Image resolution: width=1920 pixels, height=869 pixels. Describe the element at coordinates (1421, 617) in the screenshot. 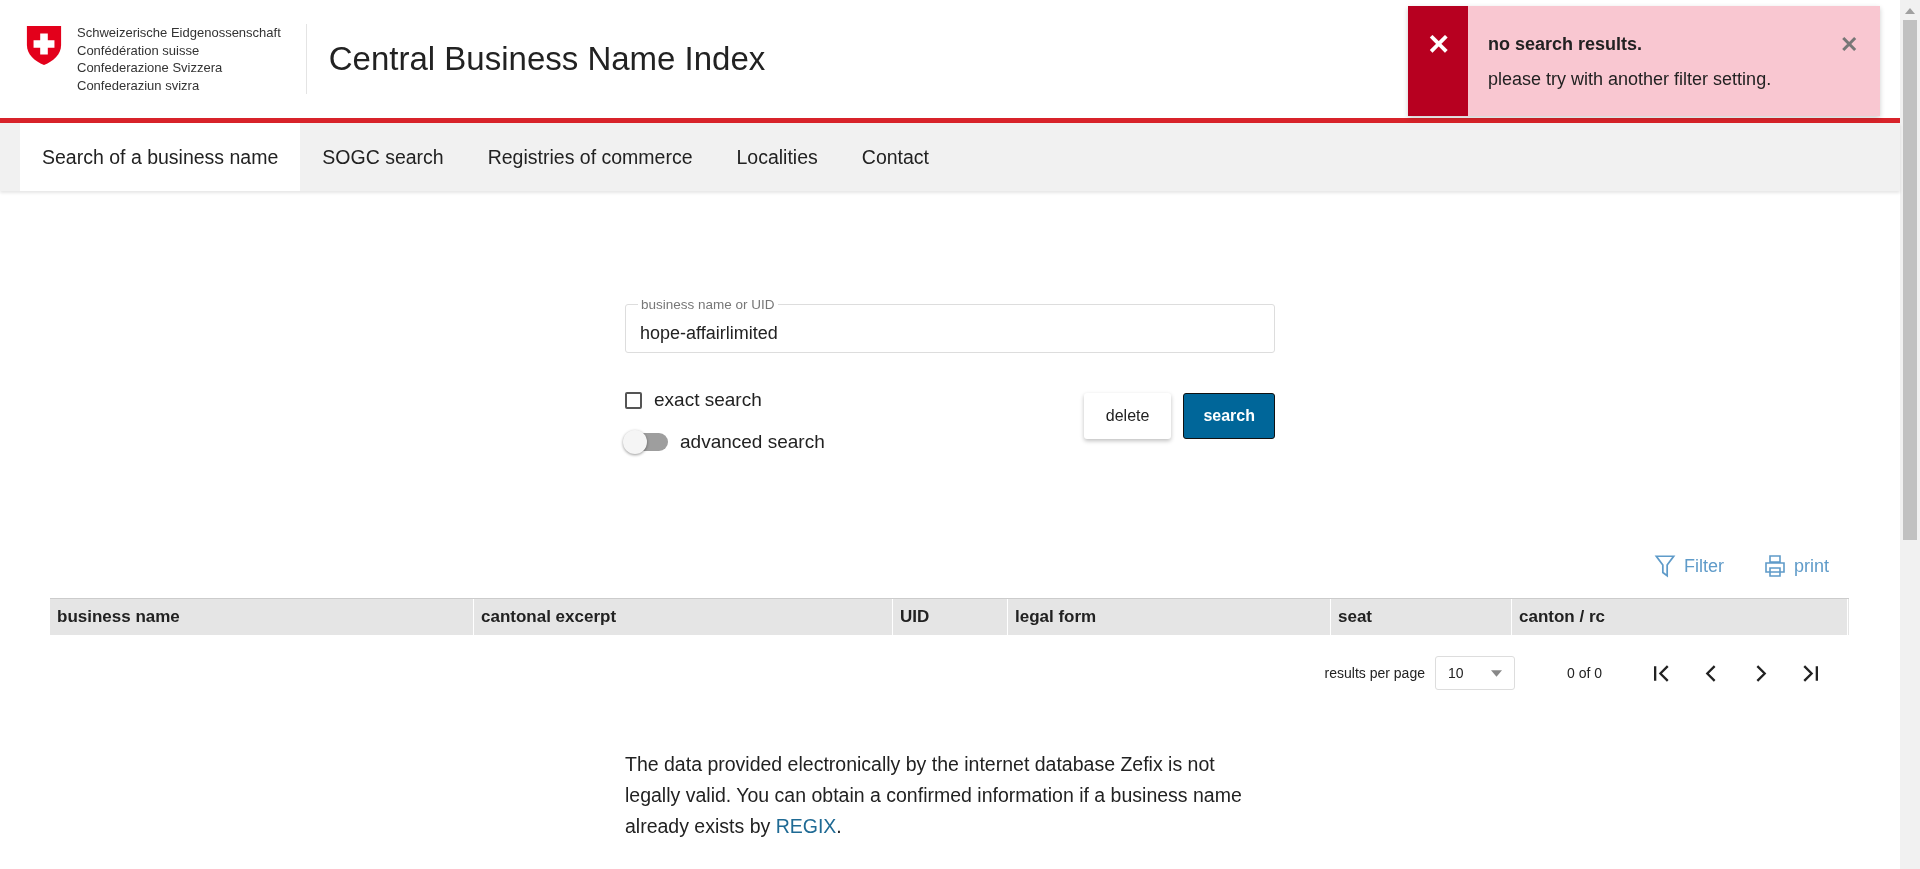

I see `column-header: seat` at that location.